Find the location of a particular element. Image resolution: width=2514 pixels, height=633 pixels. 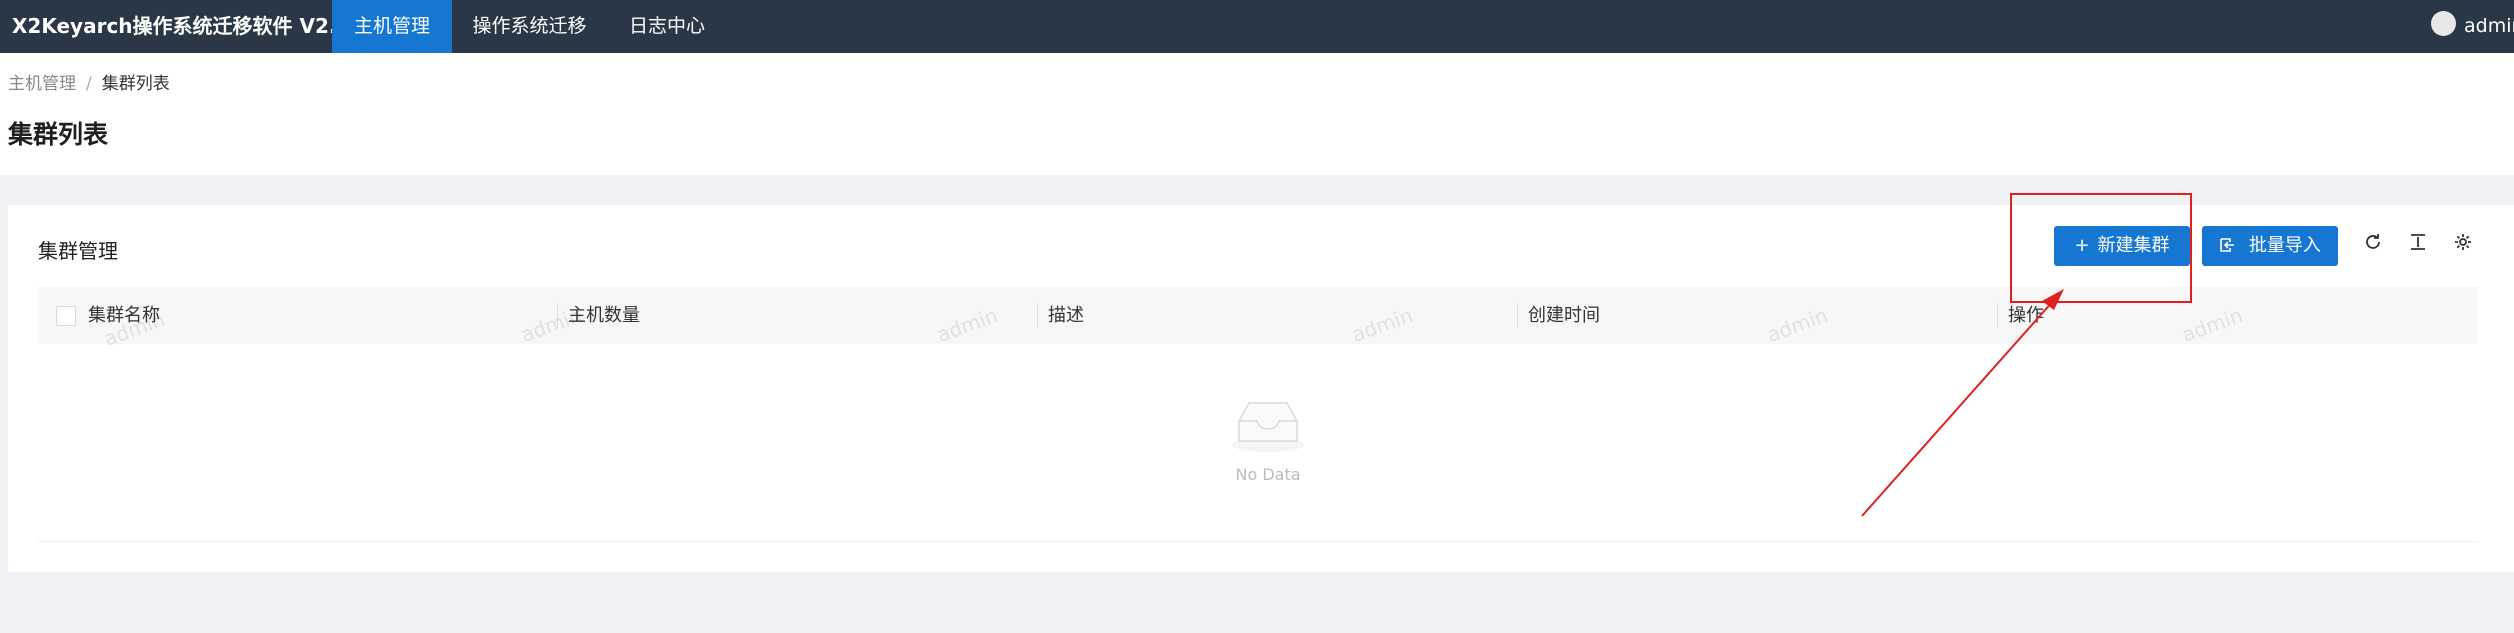

annotation-arrow is located at coordinates (1962, 403).